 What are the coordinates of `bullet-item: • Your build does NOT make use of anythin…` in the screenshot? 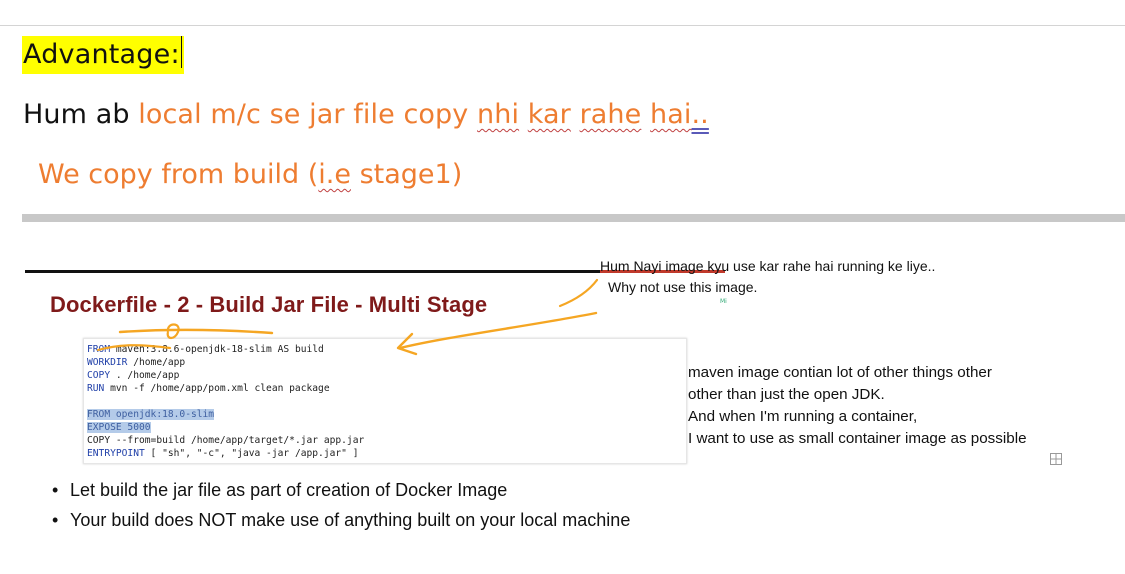 It's located at (341, 520).